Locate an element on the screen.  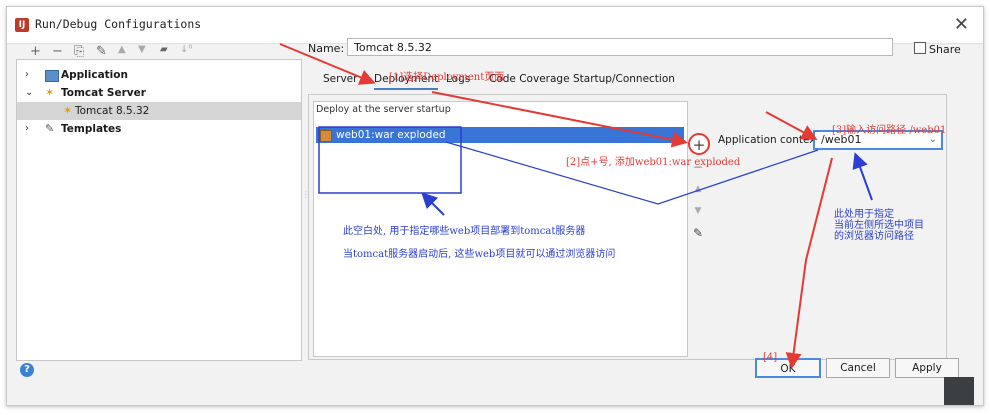
annotation-step3: [3]输入访问路径 /web01 is located at coordinates (889, 130).